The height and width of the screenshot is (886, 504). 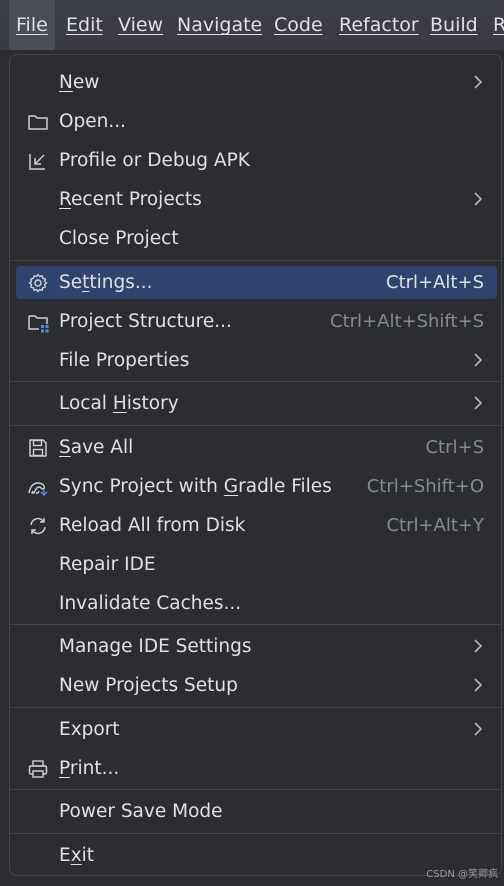 What do you see at coordinates (38, 487) in the screenshot?
I see `gradle-sync-icon` at bounding box center [38, 487].